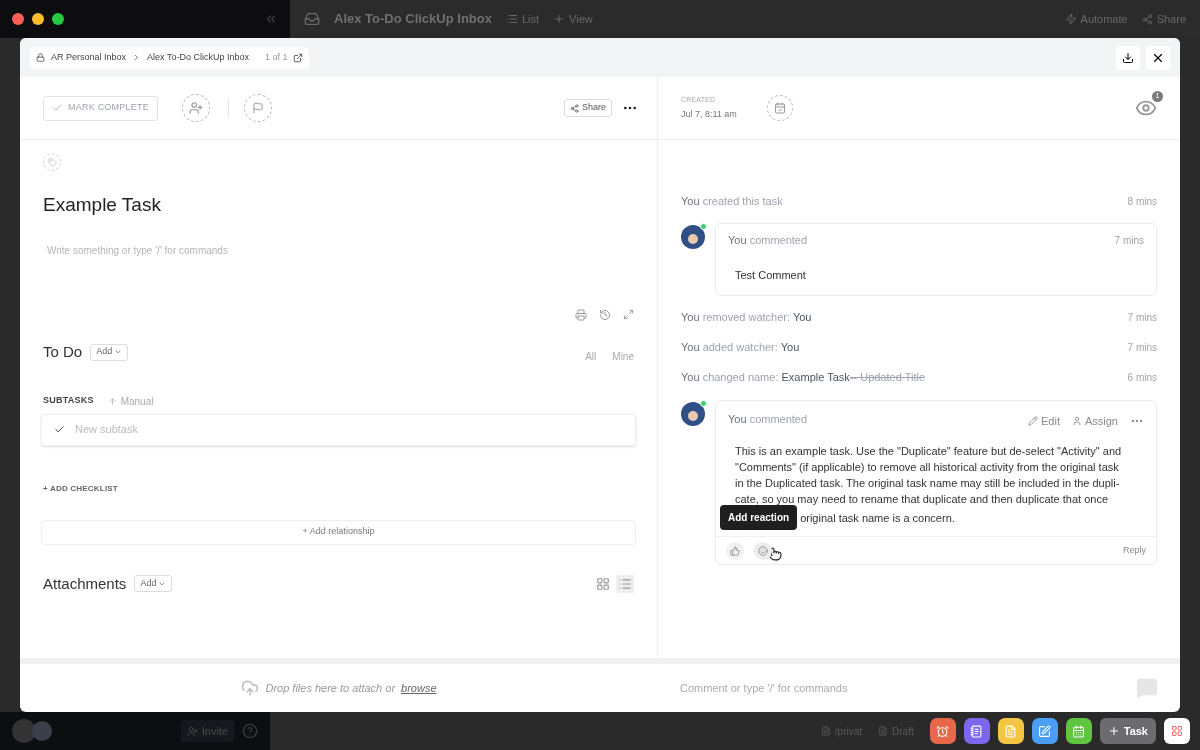 This screenshot has height=750, width=1200. What do you see at coordinates (759, 517) in the screenshot?
I see `tooltip: Add reaction` at bounding box center [759, 517].